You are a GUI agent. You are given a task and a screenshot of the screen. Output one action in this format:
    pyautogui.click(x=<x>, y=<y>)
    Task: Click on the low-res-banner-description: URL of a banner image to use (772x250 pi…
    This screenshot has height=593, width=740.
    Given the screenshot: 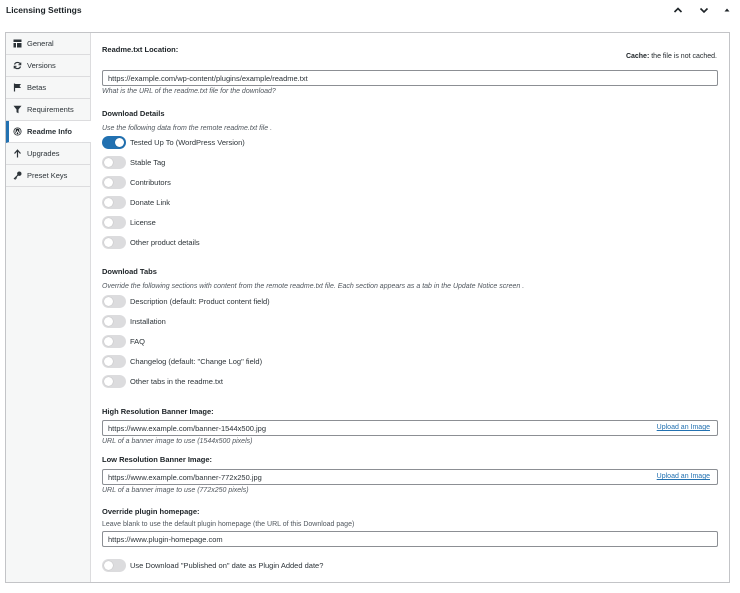 What is the action you would take?
    pyautogui.click(x=175, y=490)
    